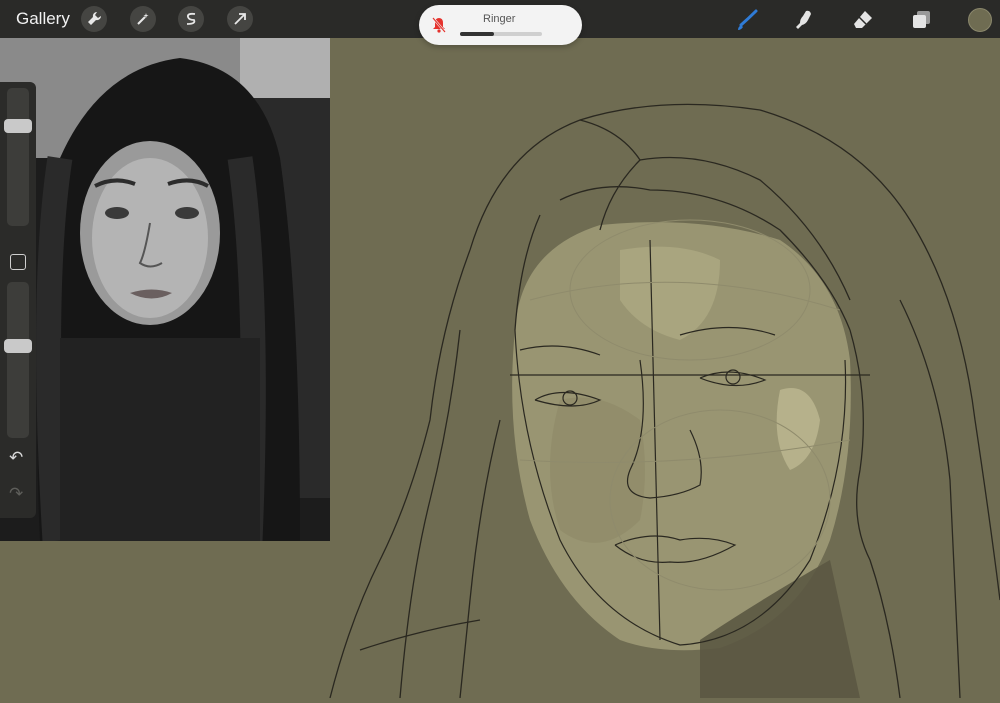 The height and width of the screenshot is (703, 1000). I want to click on brush-size-thumb, so click(18, 126).